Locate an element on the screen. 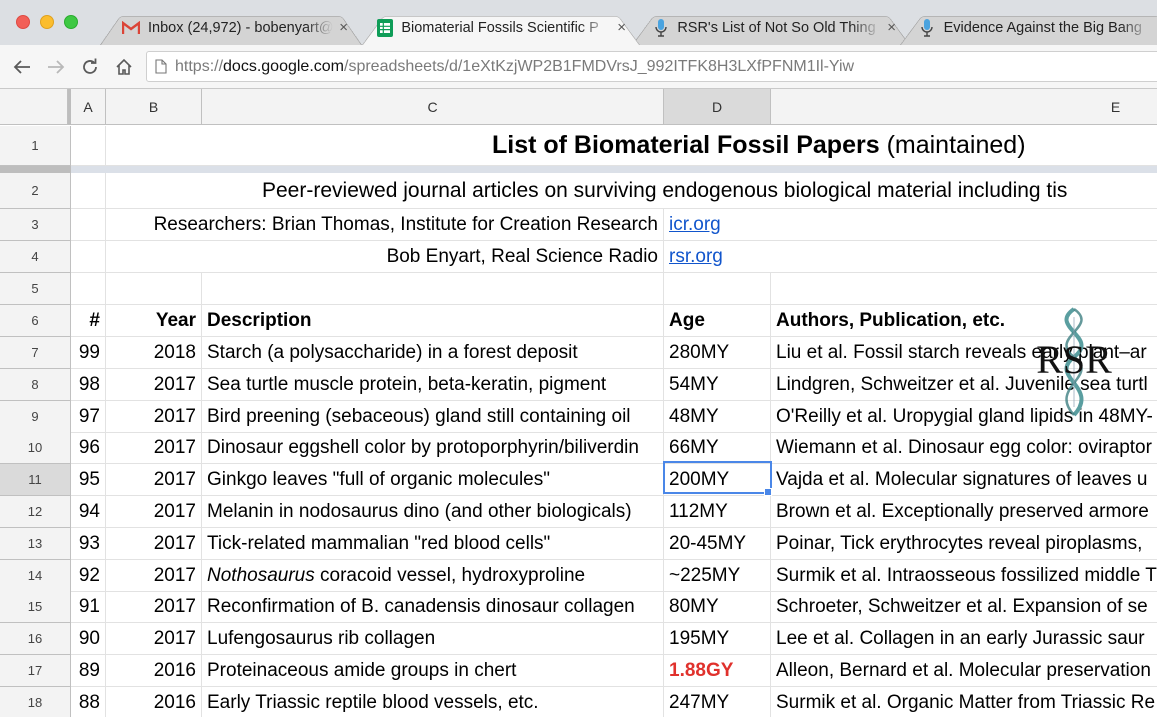 This screenshot has width=1157, height=717. cell-age: 20-45MY is located at coordinates (717, 544).